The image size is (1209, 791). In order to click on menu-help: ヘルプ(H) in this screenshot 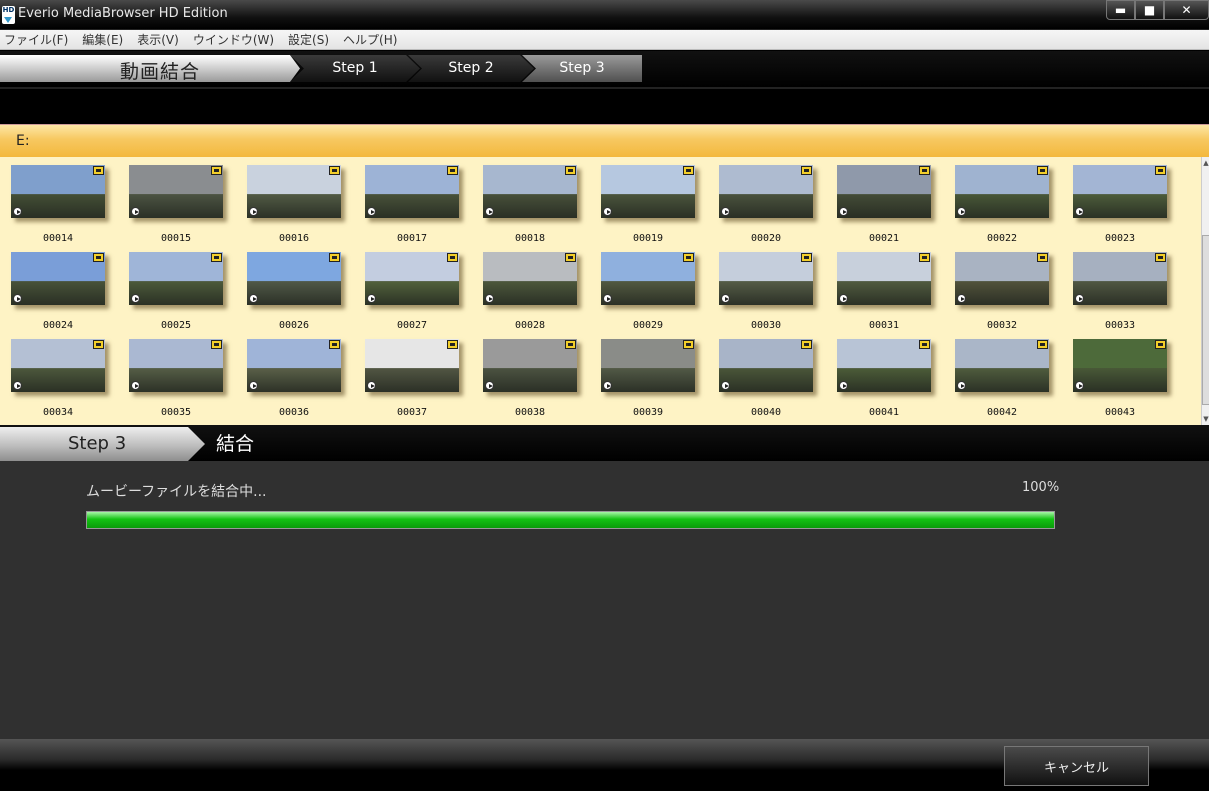, I will do `click(370, 39)`.